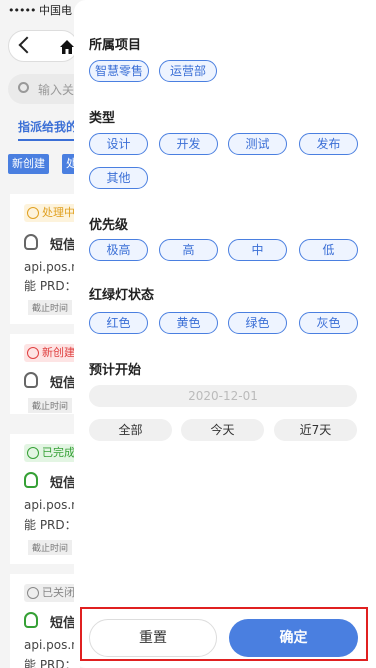 Image resolution: width=376 pixels, height=668 pixels. Describe the element at coordinates (118, 323) in the screenshot. I see `chip-light-red: 红色` at that location.